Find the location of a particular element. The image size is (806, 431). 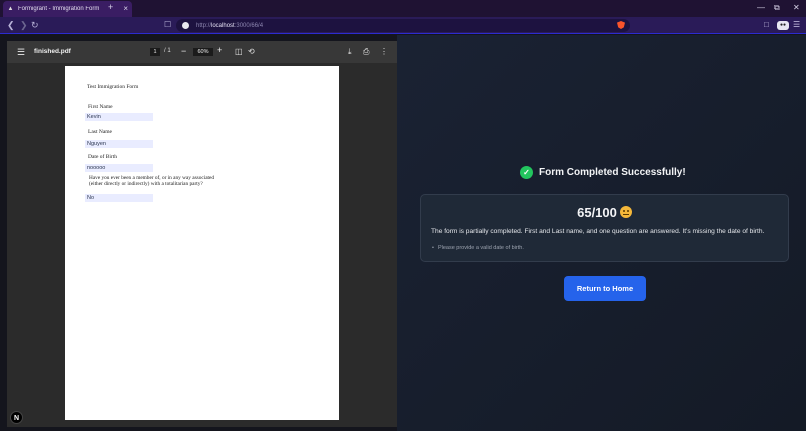

bullet-text: Please provide a valid date of birth. is located at coordinates (480, 248).